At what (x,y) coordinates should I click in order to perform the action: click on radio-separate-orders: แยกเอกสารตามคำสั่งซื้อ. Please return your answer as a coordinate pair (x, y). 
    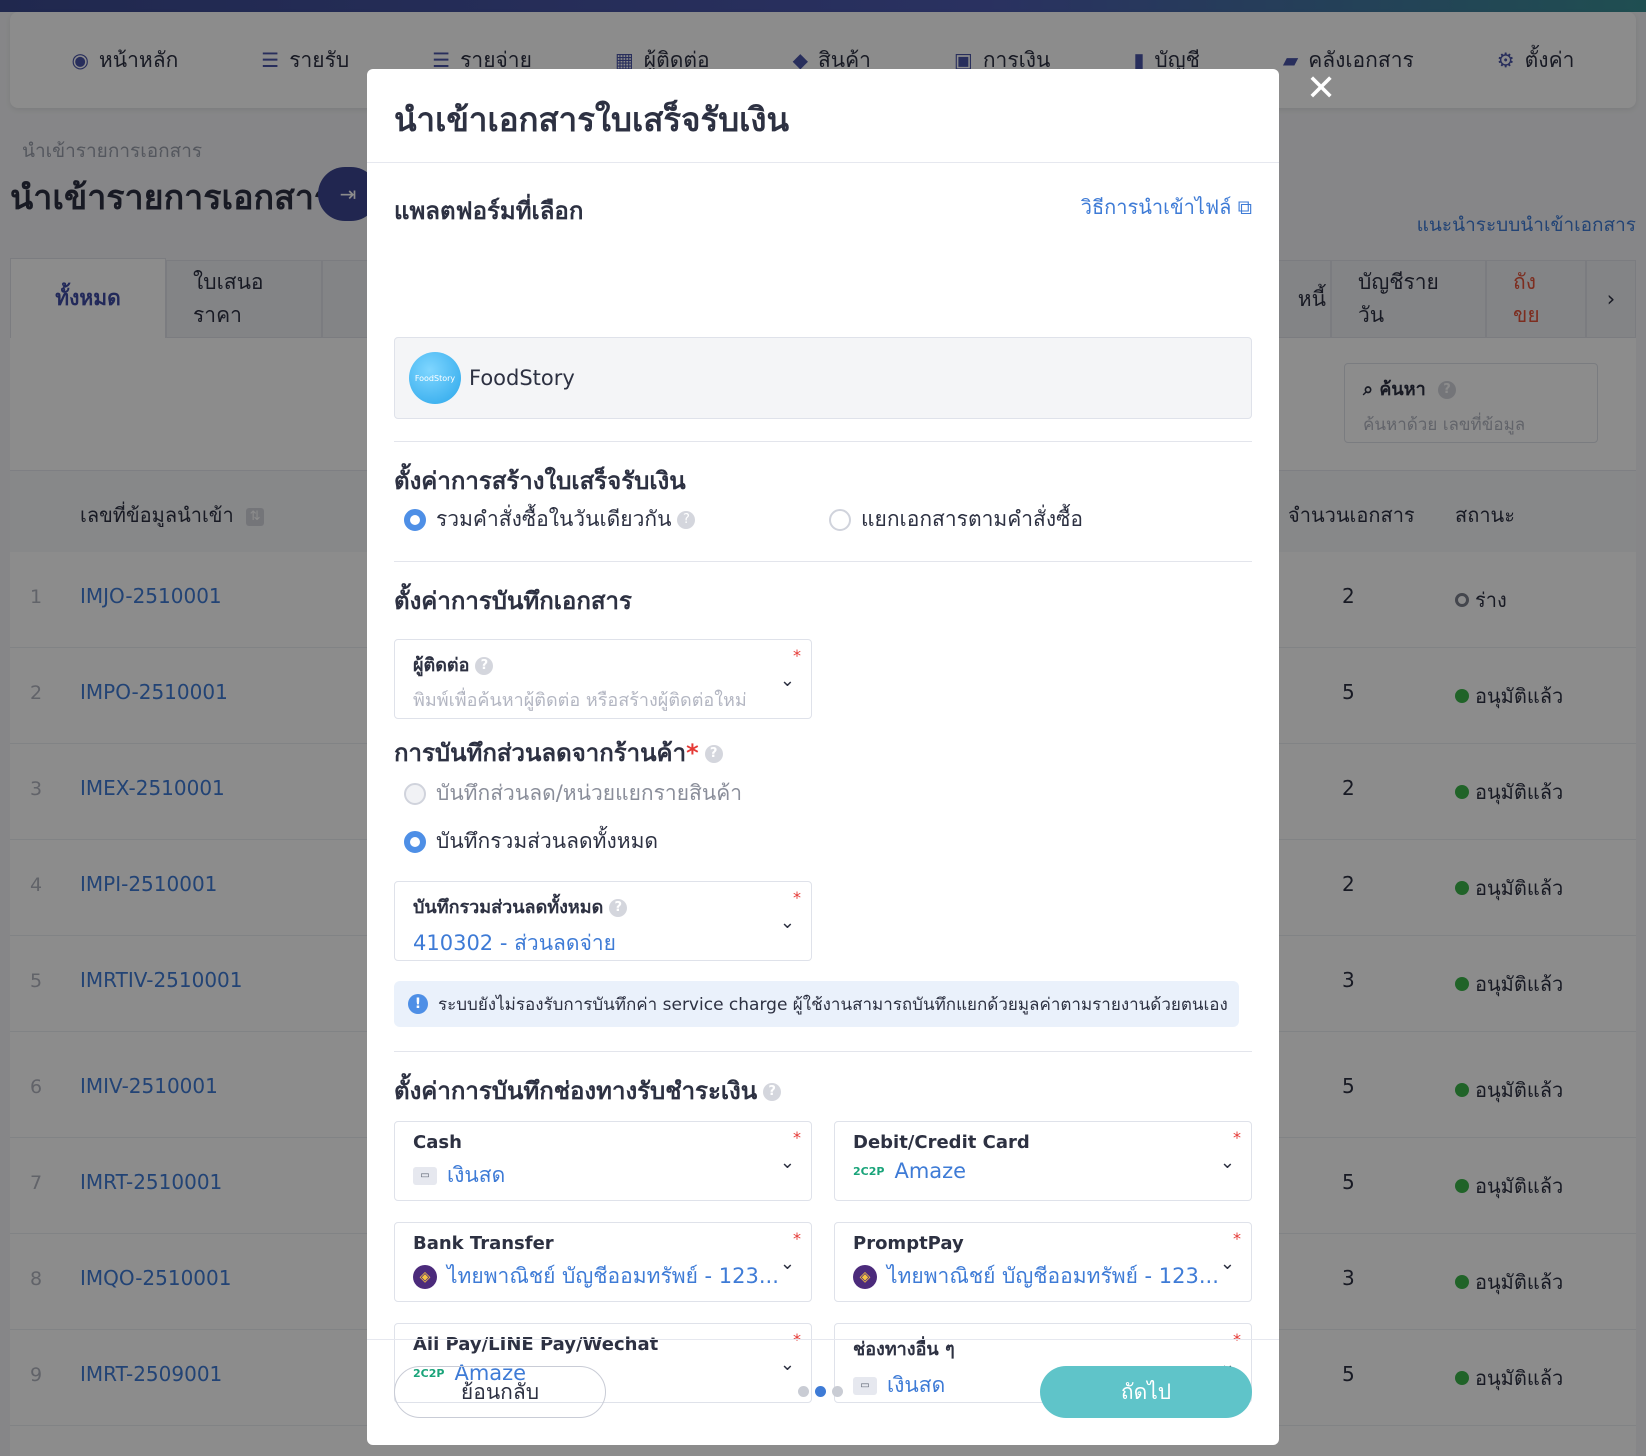
    Looking at the image, I should click on (956, 519).